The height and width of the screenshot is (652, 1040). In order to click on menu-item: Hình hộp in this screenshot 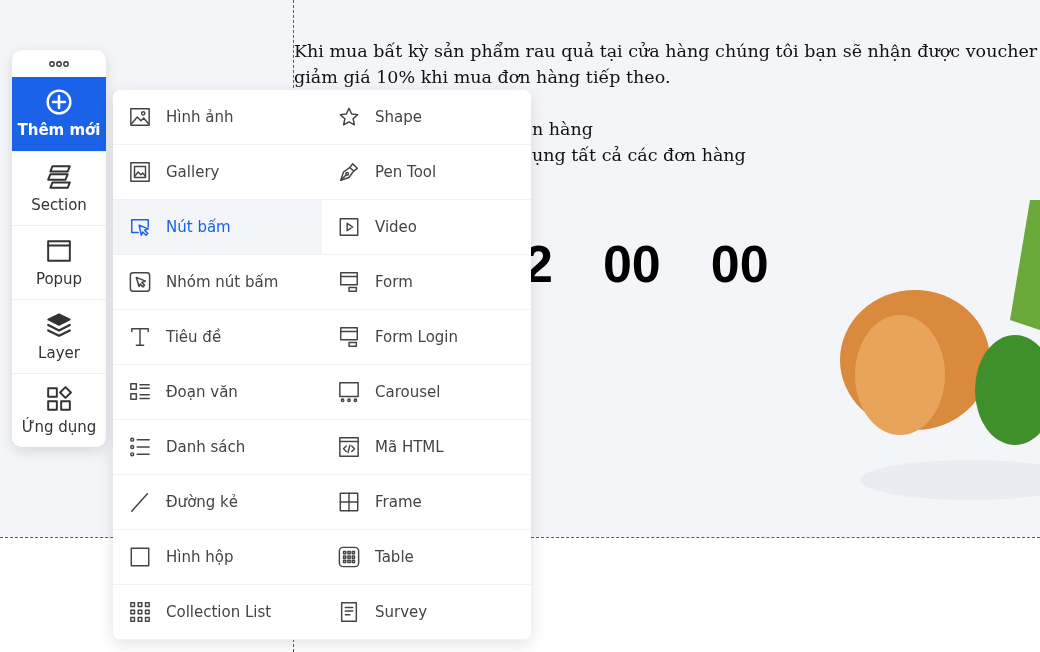, I will do `click(217, 557)`.